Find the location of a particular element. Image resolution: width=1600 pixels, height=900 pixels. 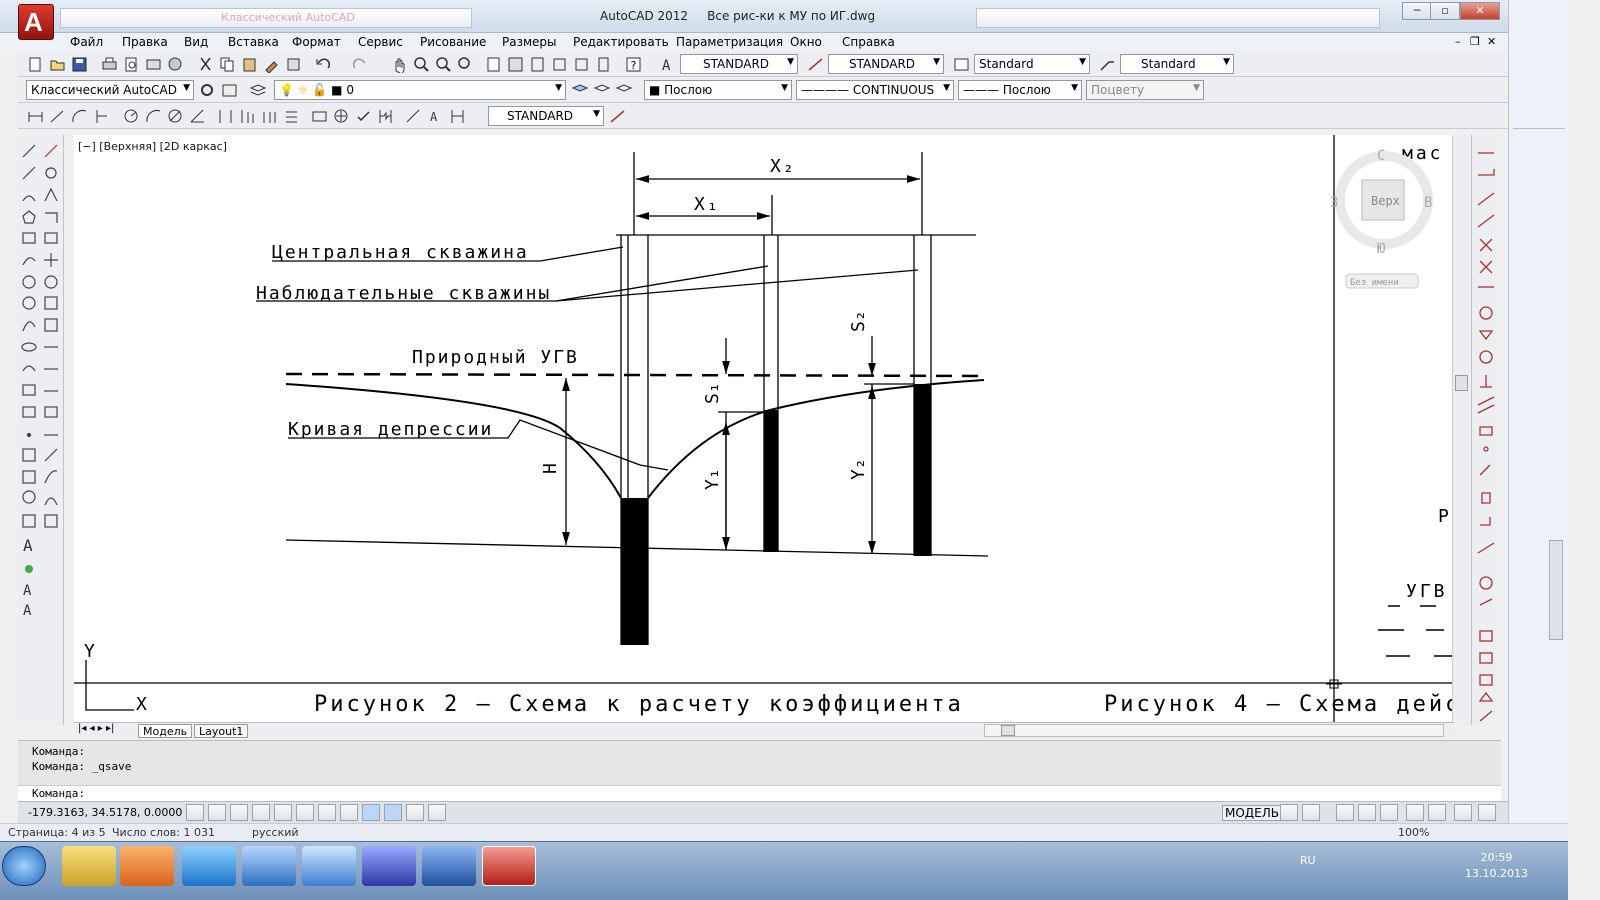

hardware-accel-icon is located at coordinates (1437, 812).